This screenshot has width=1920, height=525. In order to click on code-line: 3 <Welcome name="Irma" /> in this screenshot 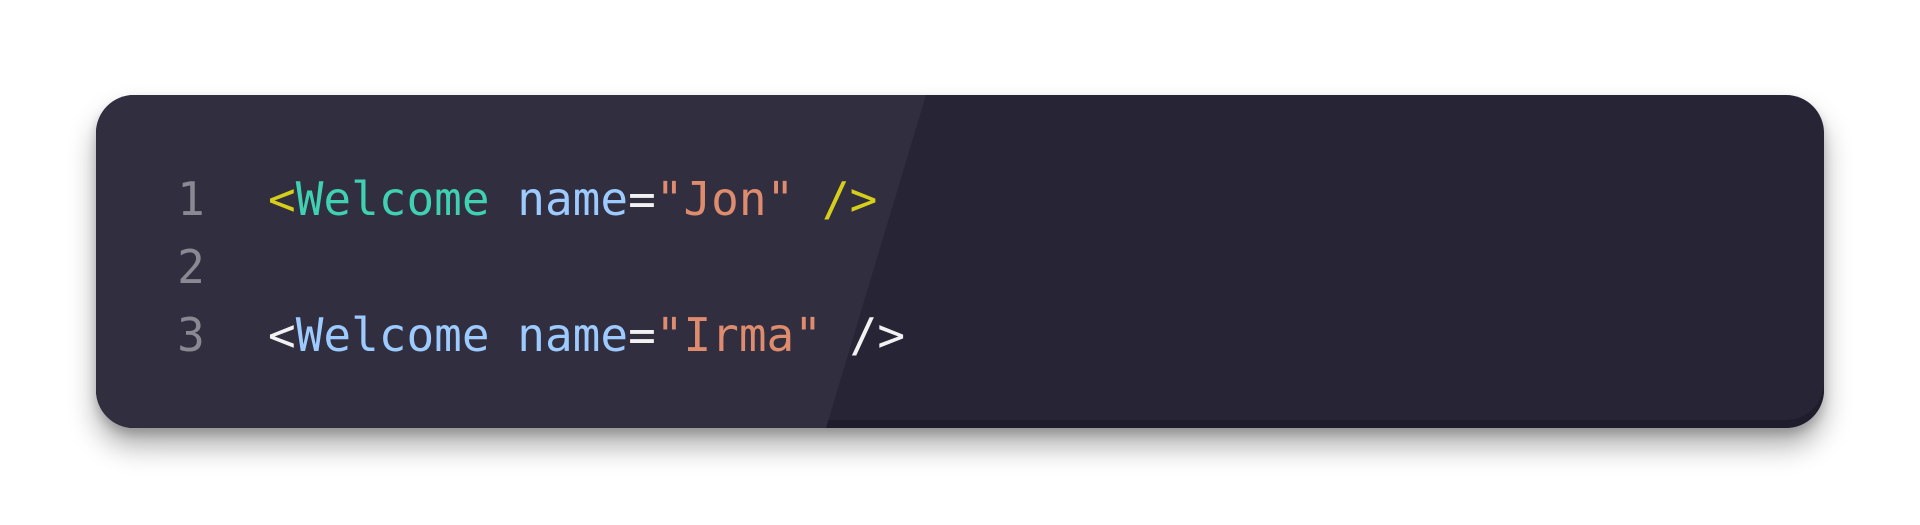, I will do `click(960, 335)`.